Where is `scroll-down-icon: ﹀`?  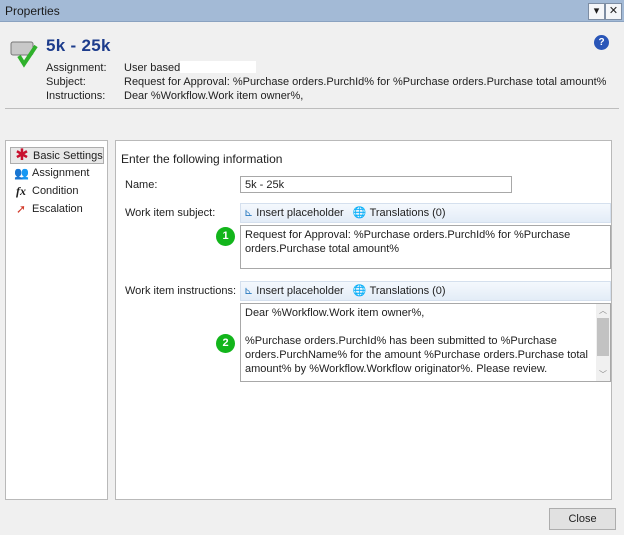
scroll-down-icon: ﹀ is located at coordinates (603, 374).